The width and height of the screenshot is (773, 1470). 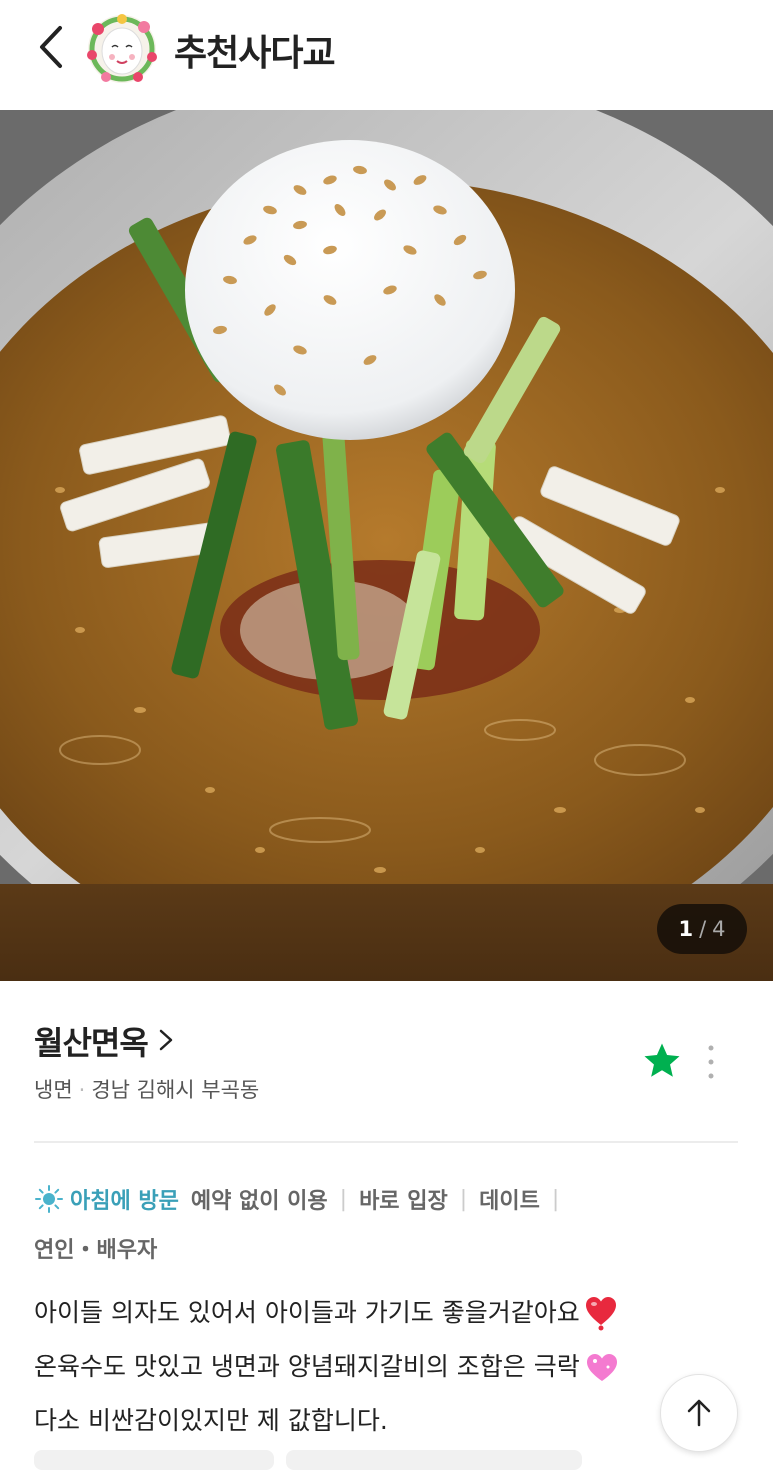 What do you see at coordinates (96, 1250) in the screenshot?
I see `companion-tag: 연인・배우자` at bounding box center [96, 1250].